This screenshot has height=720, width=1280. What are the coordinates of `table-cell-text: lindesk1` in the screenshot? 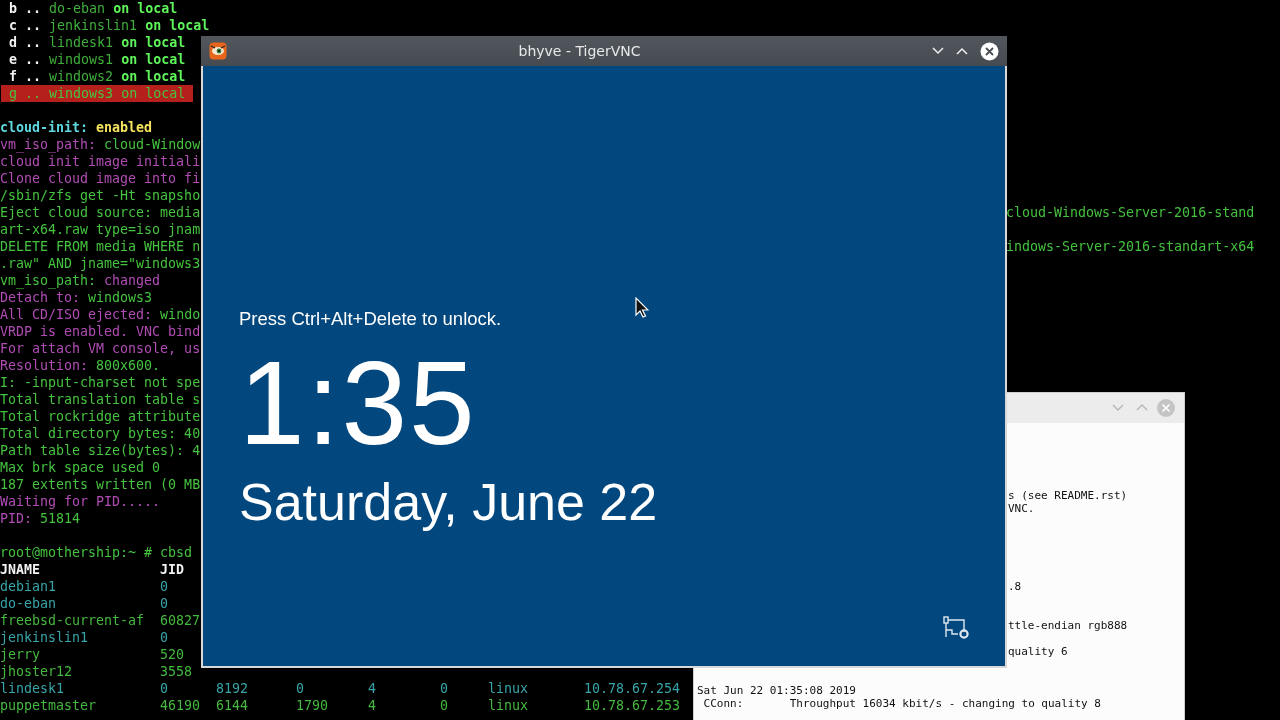 It's located at (33, 688).